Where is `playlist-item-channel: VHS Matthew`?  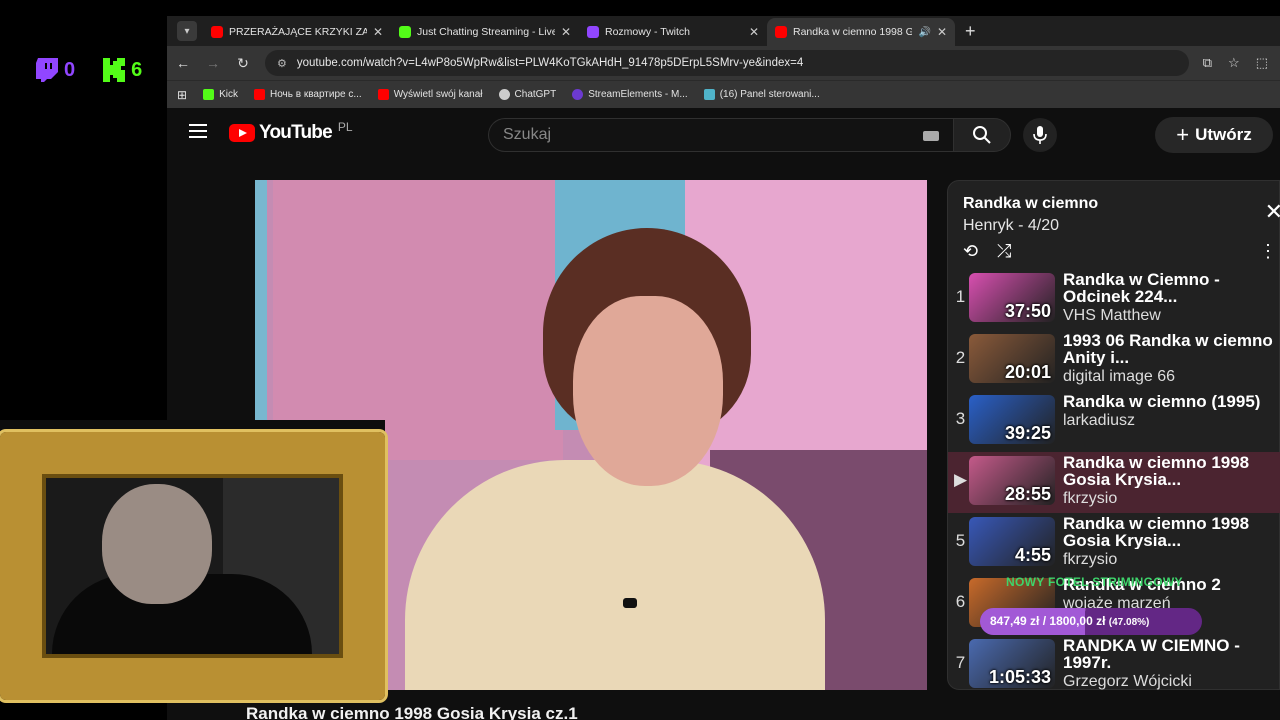
playlist-item-channel: VHS Matthew is located at coordinates (1169, 316).